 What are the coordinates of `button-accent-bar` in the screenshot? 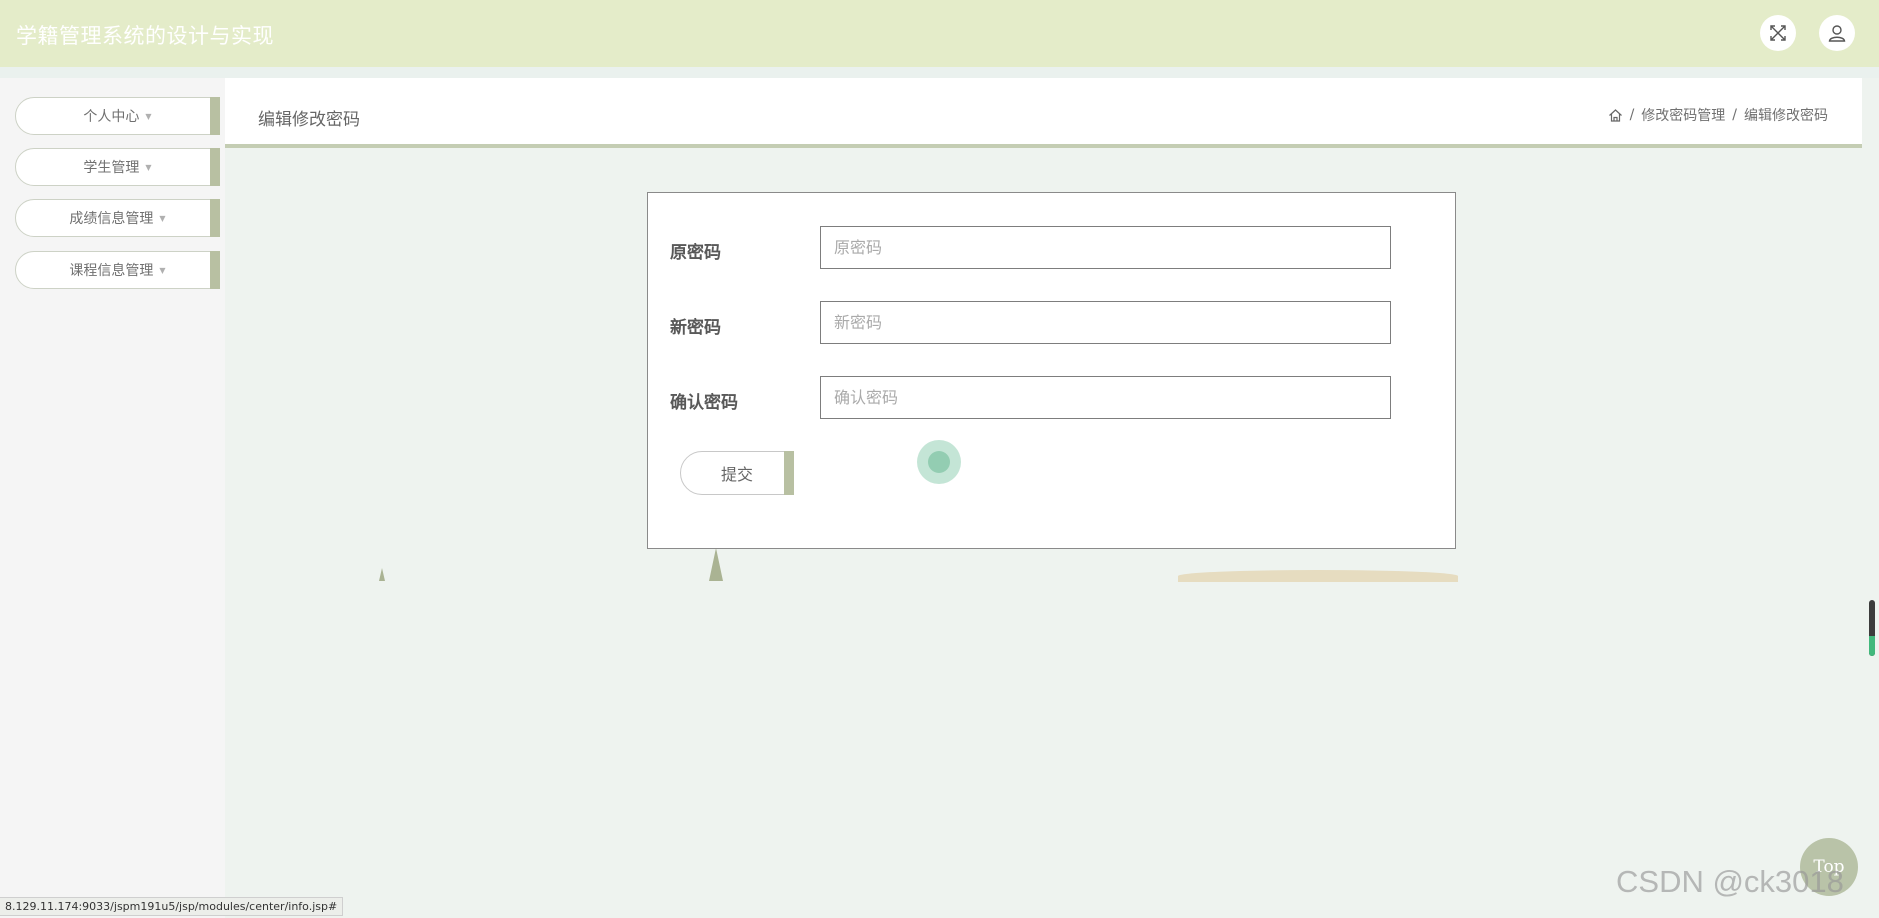 It's located at (789, 473).